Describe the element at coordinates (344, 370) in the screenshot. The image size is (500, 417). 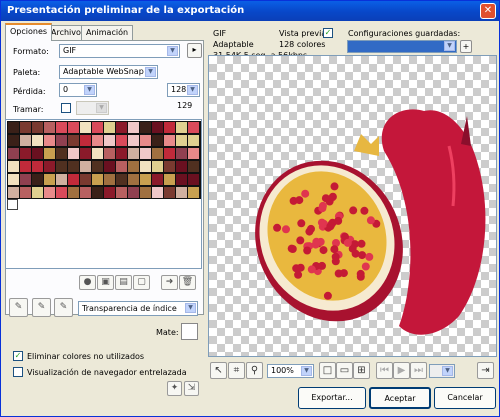
I see `two-view-icon: ▭` at that location.